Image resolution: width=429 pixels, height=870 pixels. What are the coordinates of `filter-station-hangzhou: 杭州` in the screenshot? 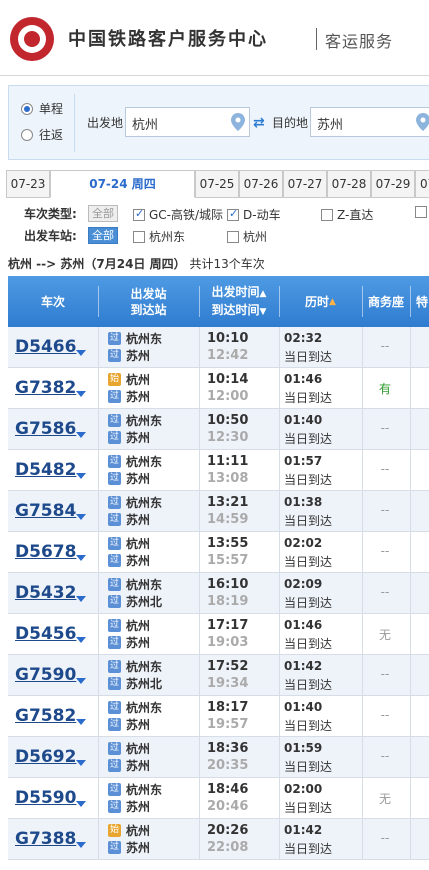 It's located at (247, 236).